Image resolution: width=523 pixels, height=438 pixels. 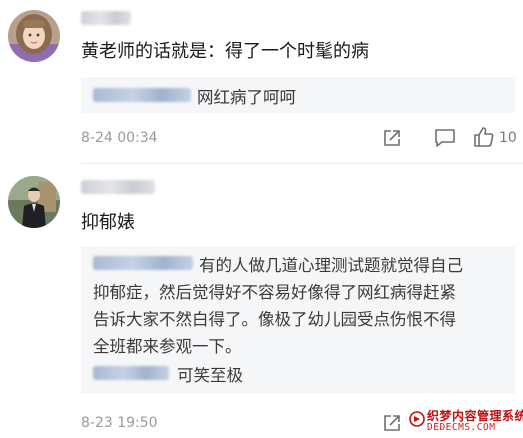 What do you see at coordinates (445, 138) in the screenshot?
I see `comment-icon` at bounding box center [445, 138].